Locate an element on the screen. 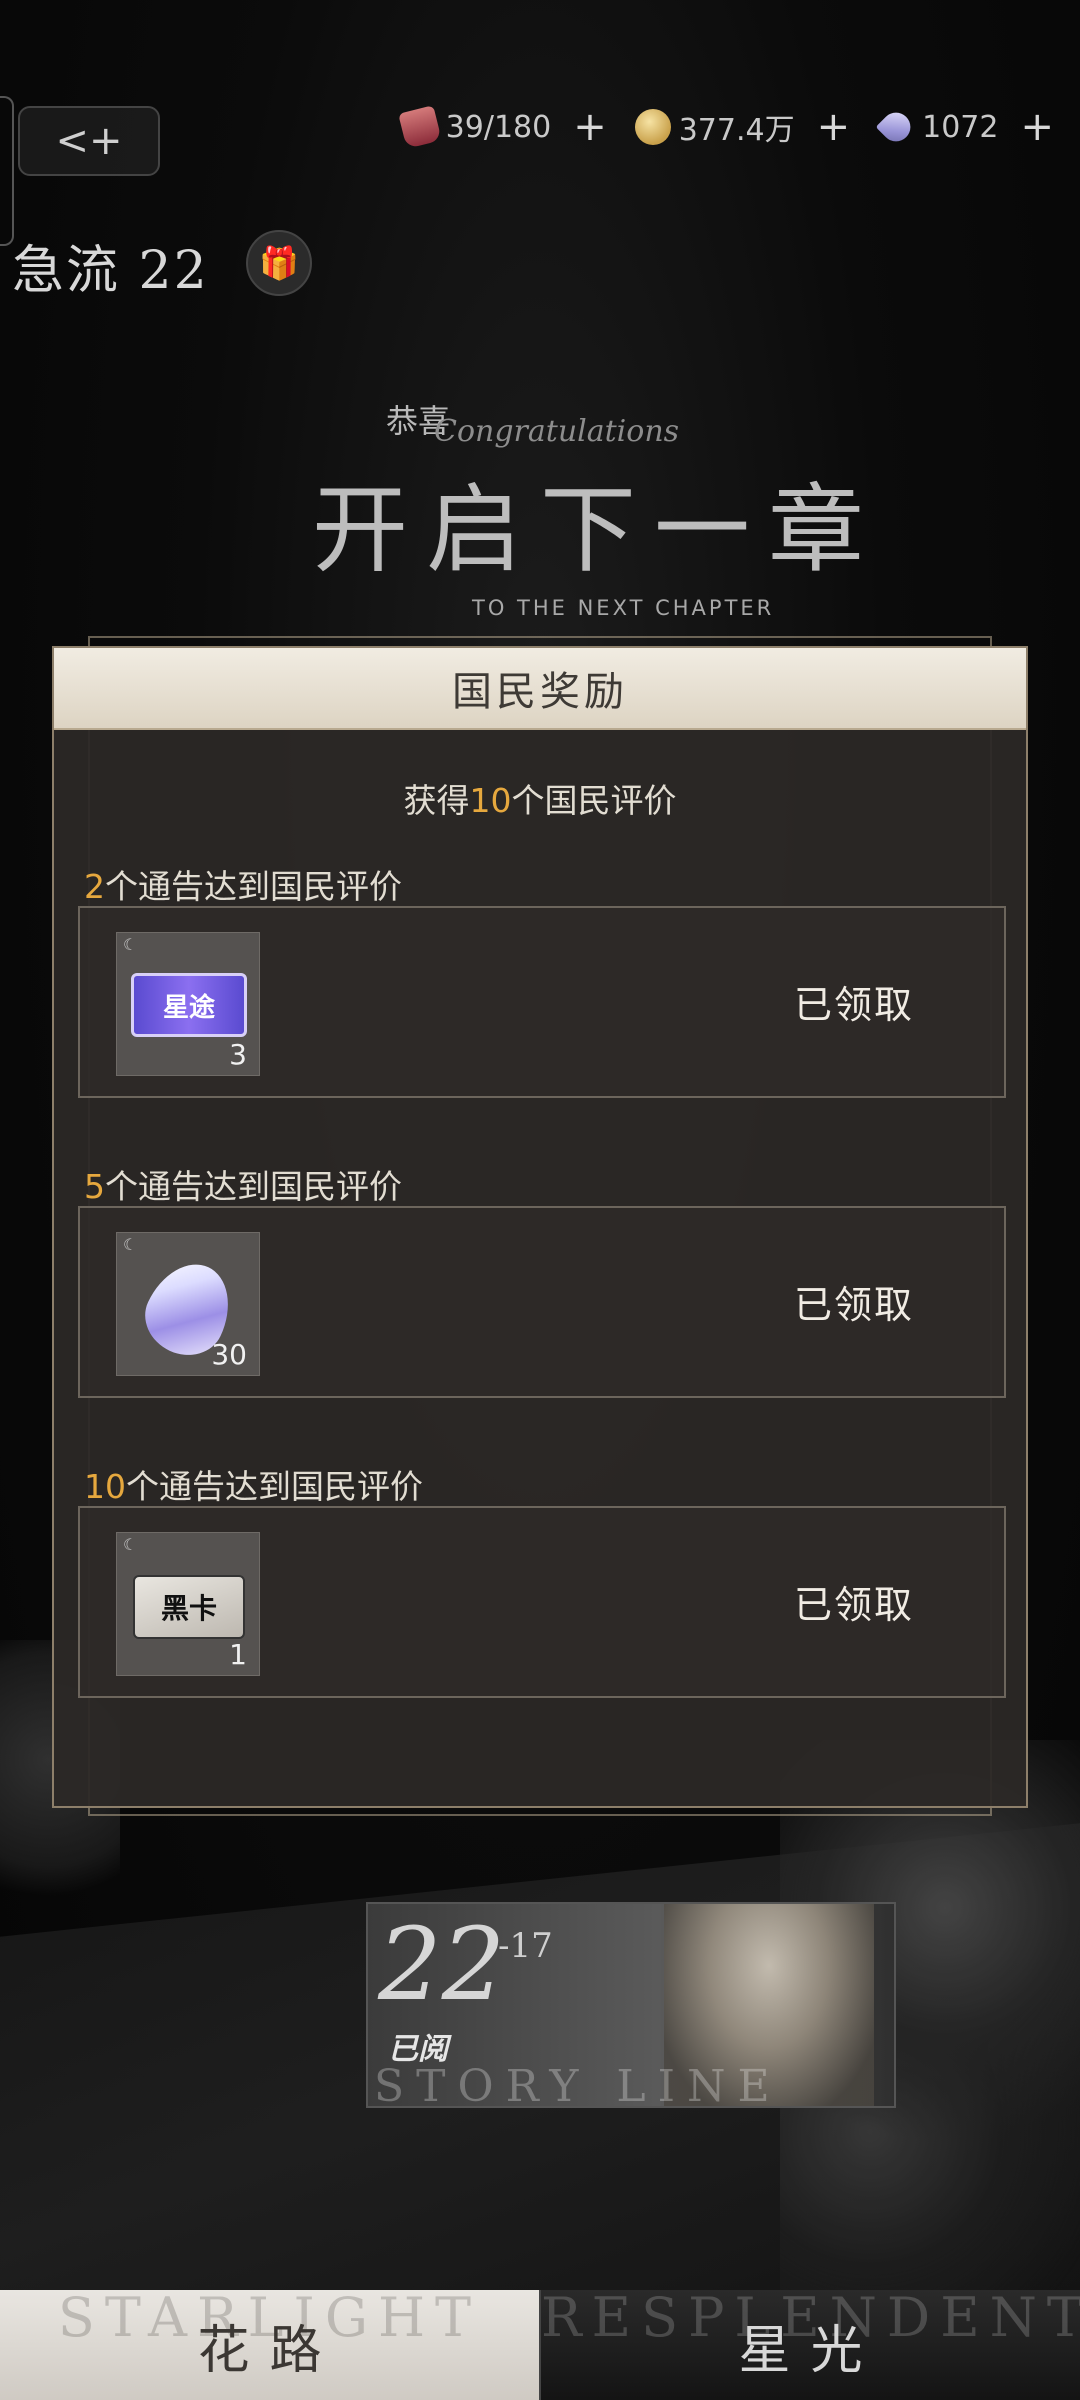 Image resolution: width=1080 pixels, height=2400 pixels. gold-value: 377.4万 is located at coordinates (736, 130).